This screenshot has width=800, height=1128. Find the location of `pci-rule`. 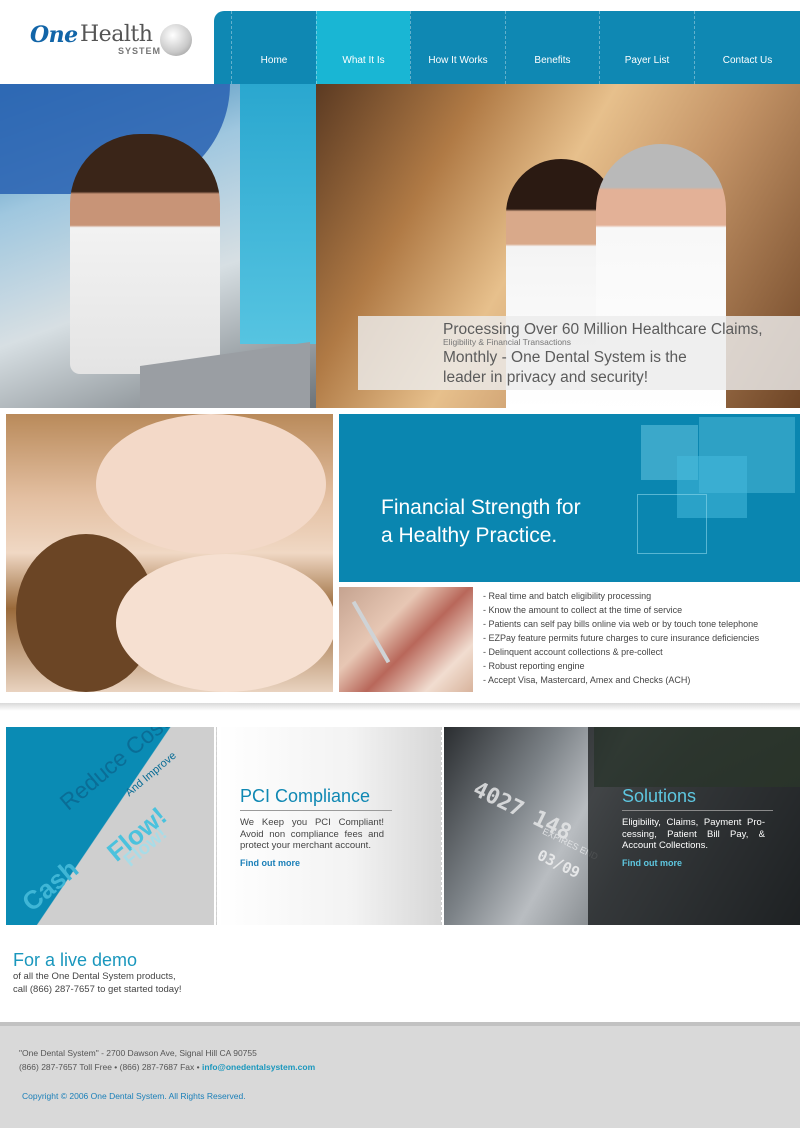

pci-rule is located at coordinates (316, 810).